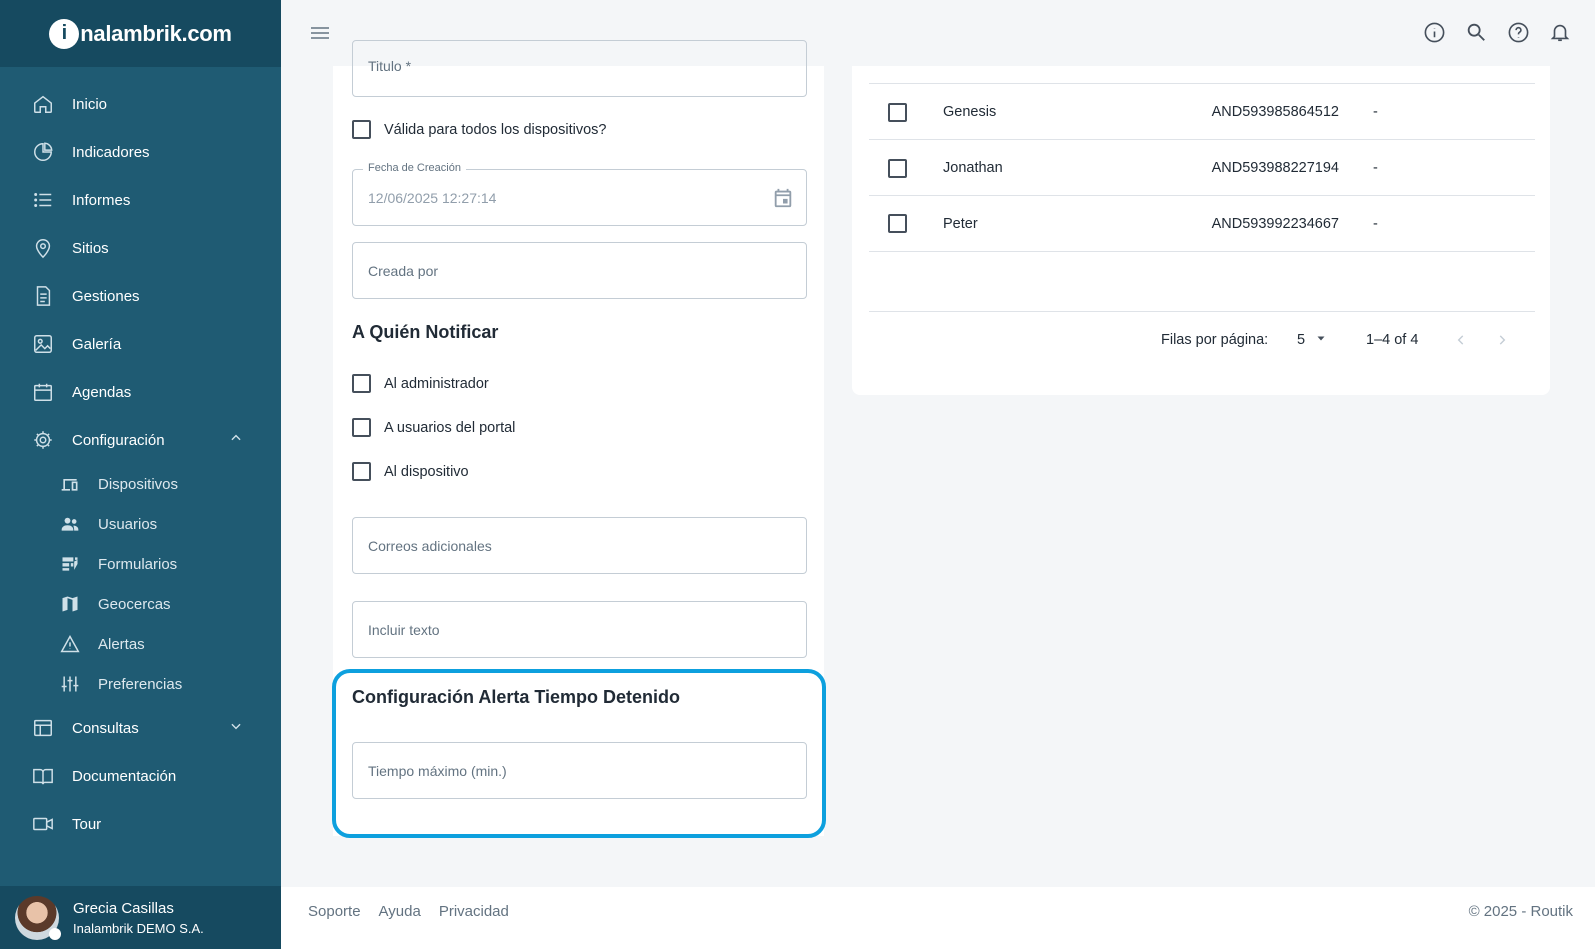 The width and height of the screenshot is (1595, 949). What do you see at coordinates (579, 270) in the screenshot?
I see `creada-por-field: Creada por` at bounding box center [579, 270].